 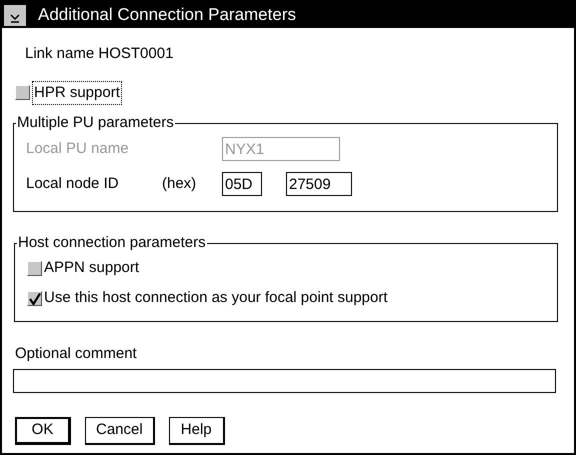 What do you see at coordinates (76, 353) in the screenshot?
I see `comment-label: Optional comment` at bounding box center [76, 353].